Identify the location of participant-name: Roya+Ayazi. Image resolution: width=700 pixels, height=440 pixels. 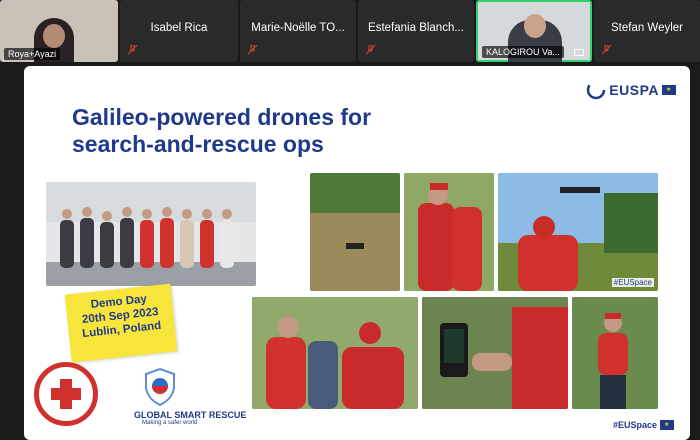
(32, 54).